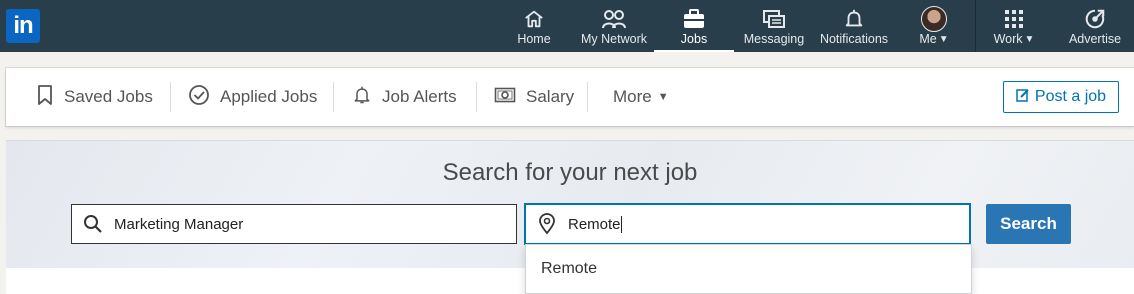 The width and height of the screenshot is (1134, 294). Describe the element at coordinates (45, 97) in the screenshot. I see `bookmark-icon` at that location.